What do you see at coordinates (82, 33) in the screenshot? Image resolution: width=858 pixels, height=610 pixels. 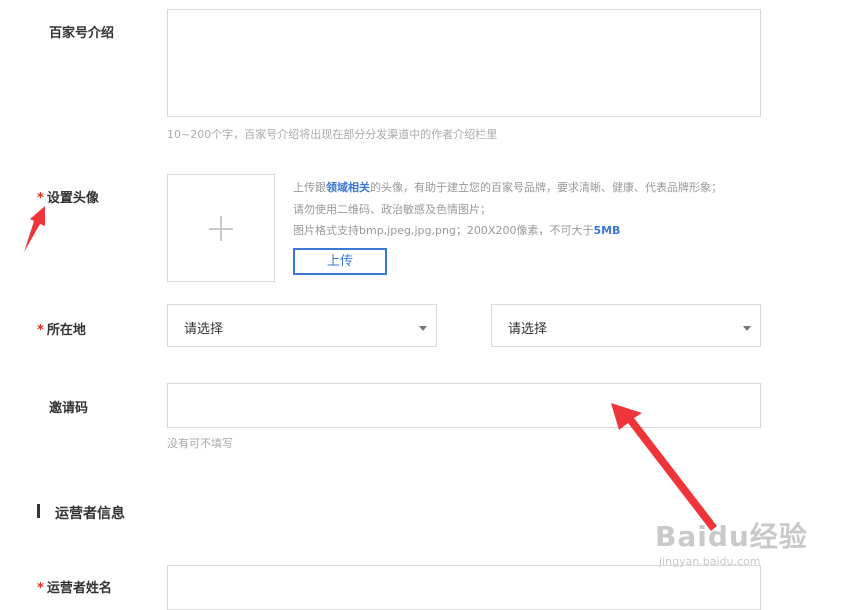 I see `intro-label: 百家号介绍` at bounding box center [82, 33].